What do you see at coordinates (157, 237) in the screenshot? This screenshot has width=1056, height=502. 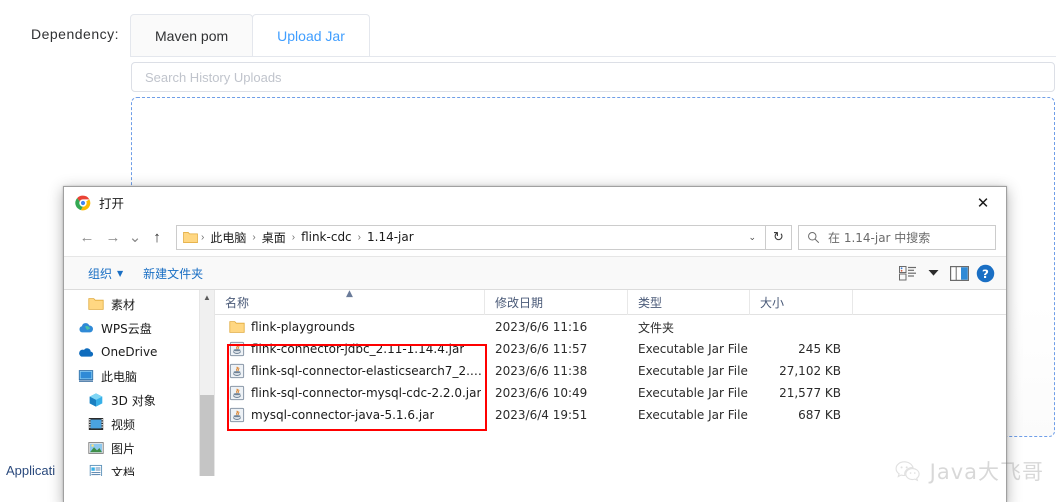 I see `up-icon: ↑` at bounding box center [157, 237].